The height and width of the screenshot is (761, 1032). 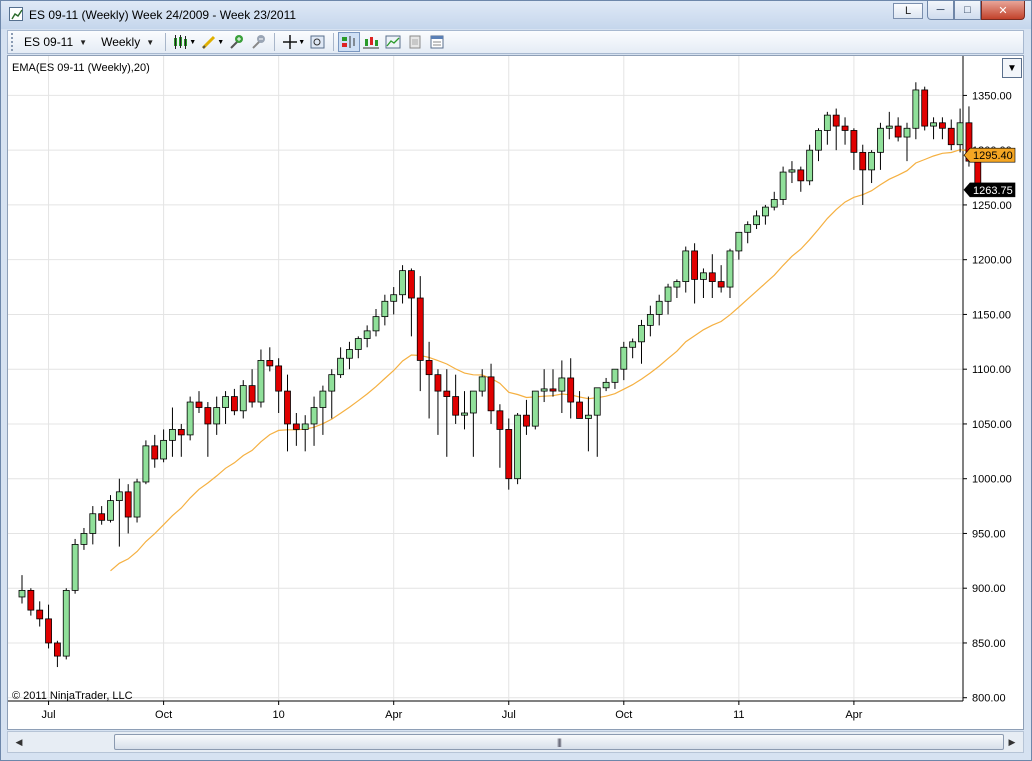 I want to click on y-tick-label: 1200.00, so click(x=992, y=261).